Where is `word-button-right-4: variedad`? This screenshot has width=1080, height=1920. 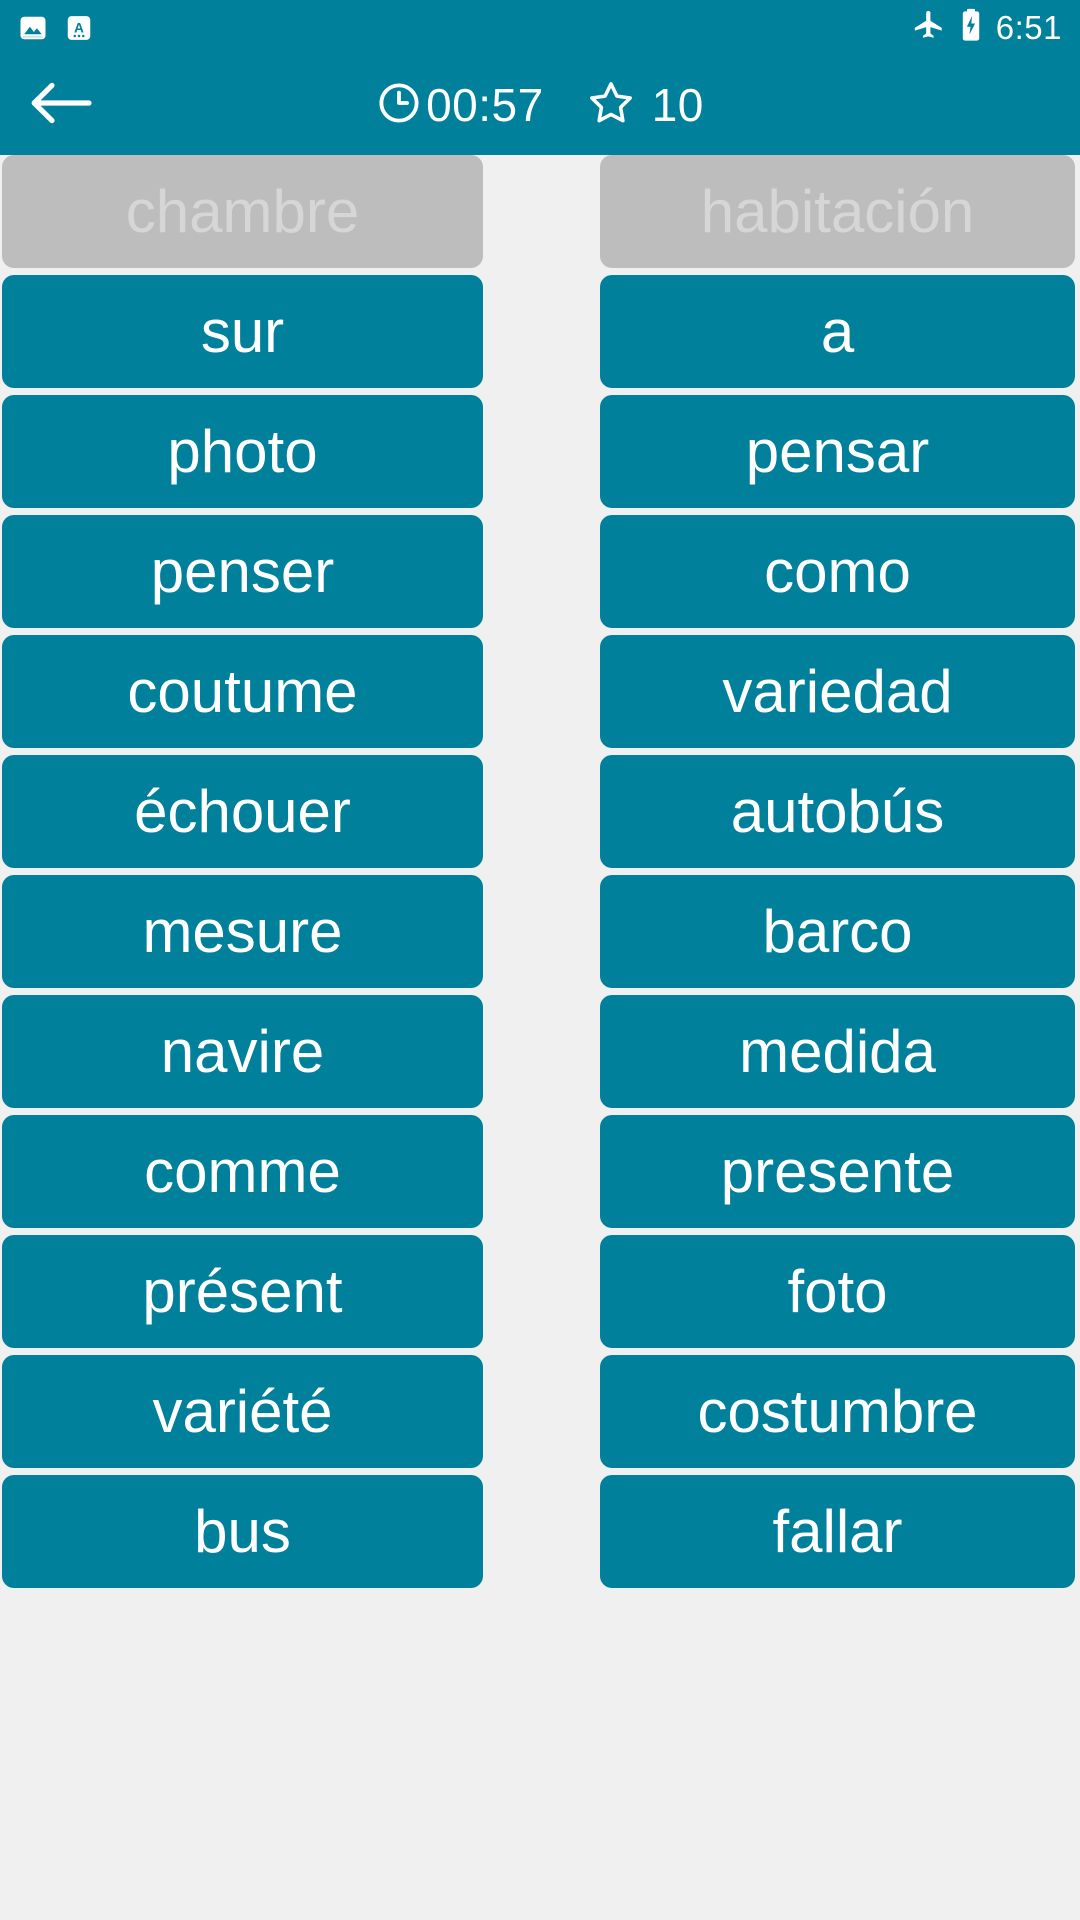
word-button-right-4: variedad is located at coordinates (837, 691).